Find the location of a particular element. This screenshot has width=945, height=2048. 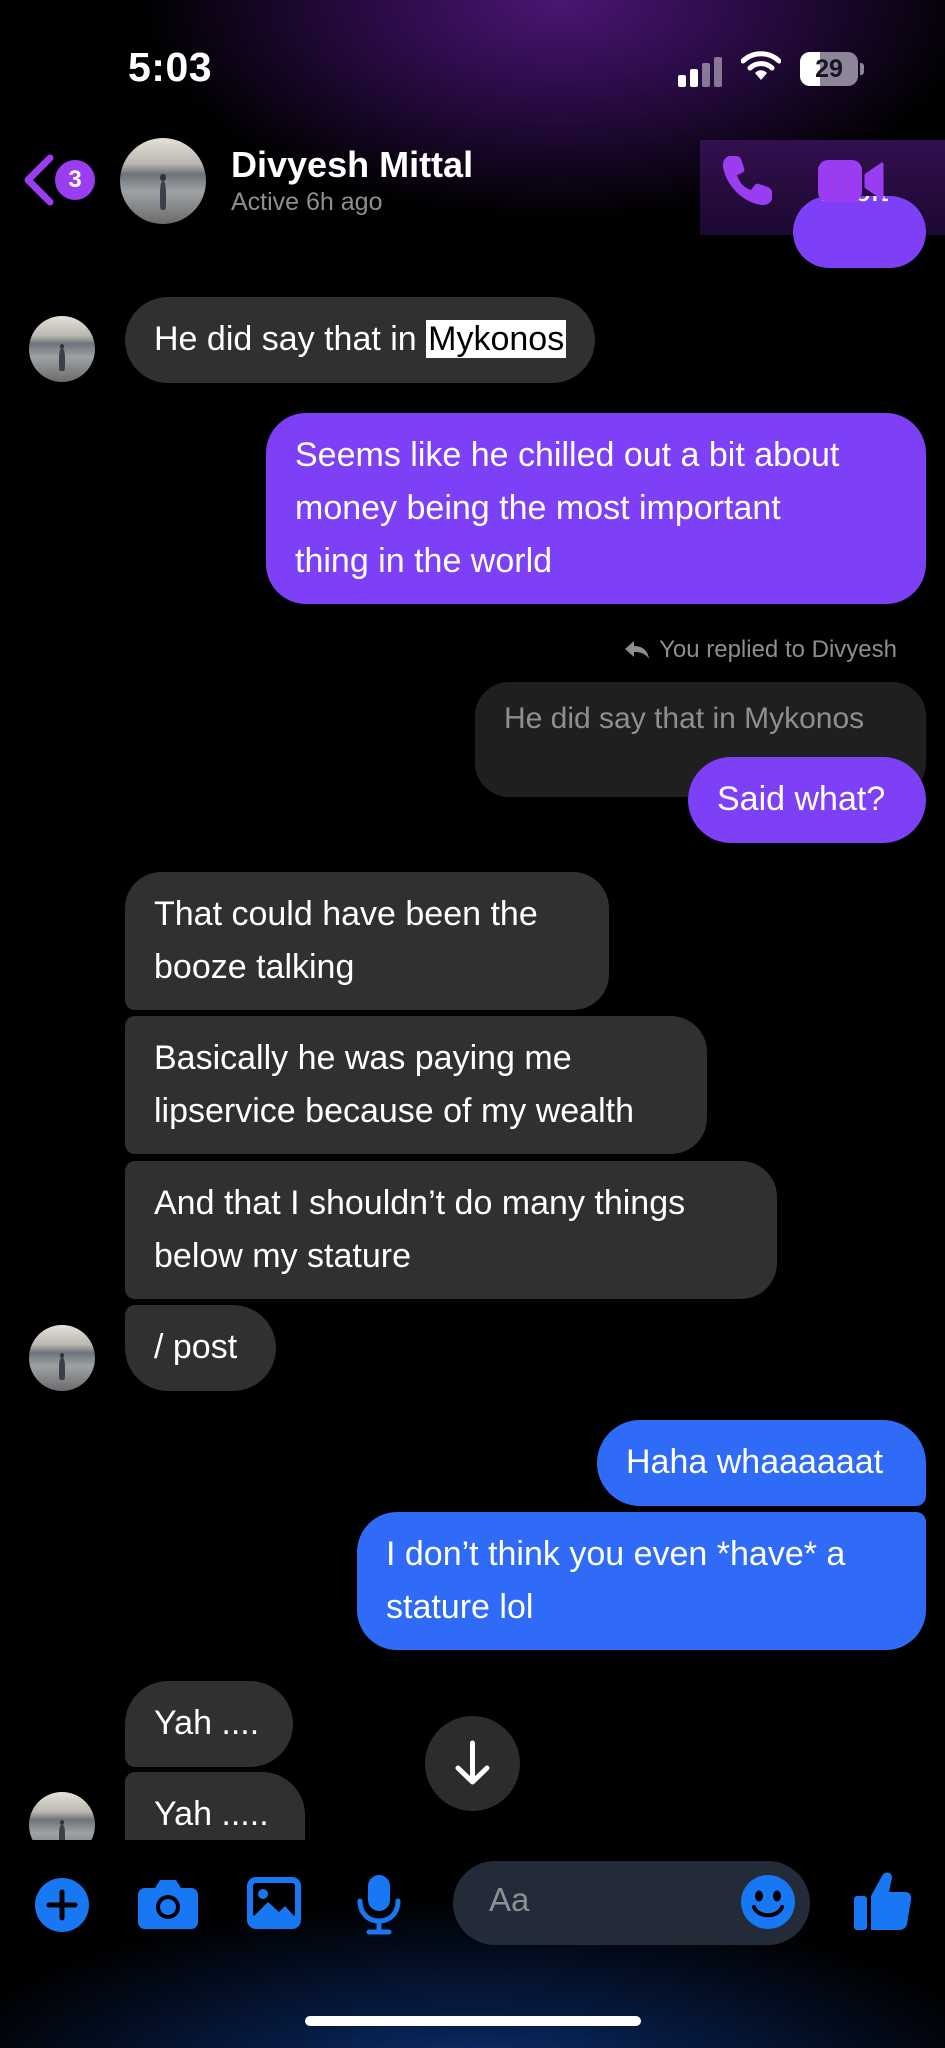

message-input-placeholder: Aa is located at coordinates (509, 1899).